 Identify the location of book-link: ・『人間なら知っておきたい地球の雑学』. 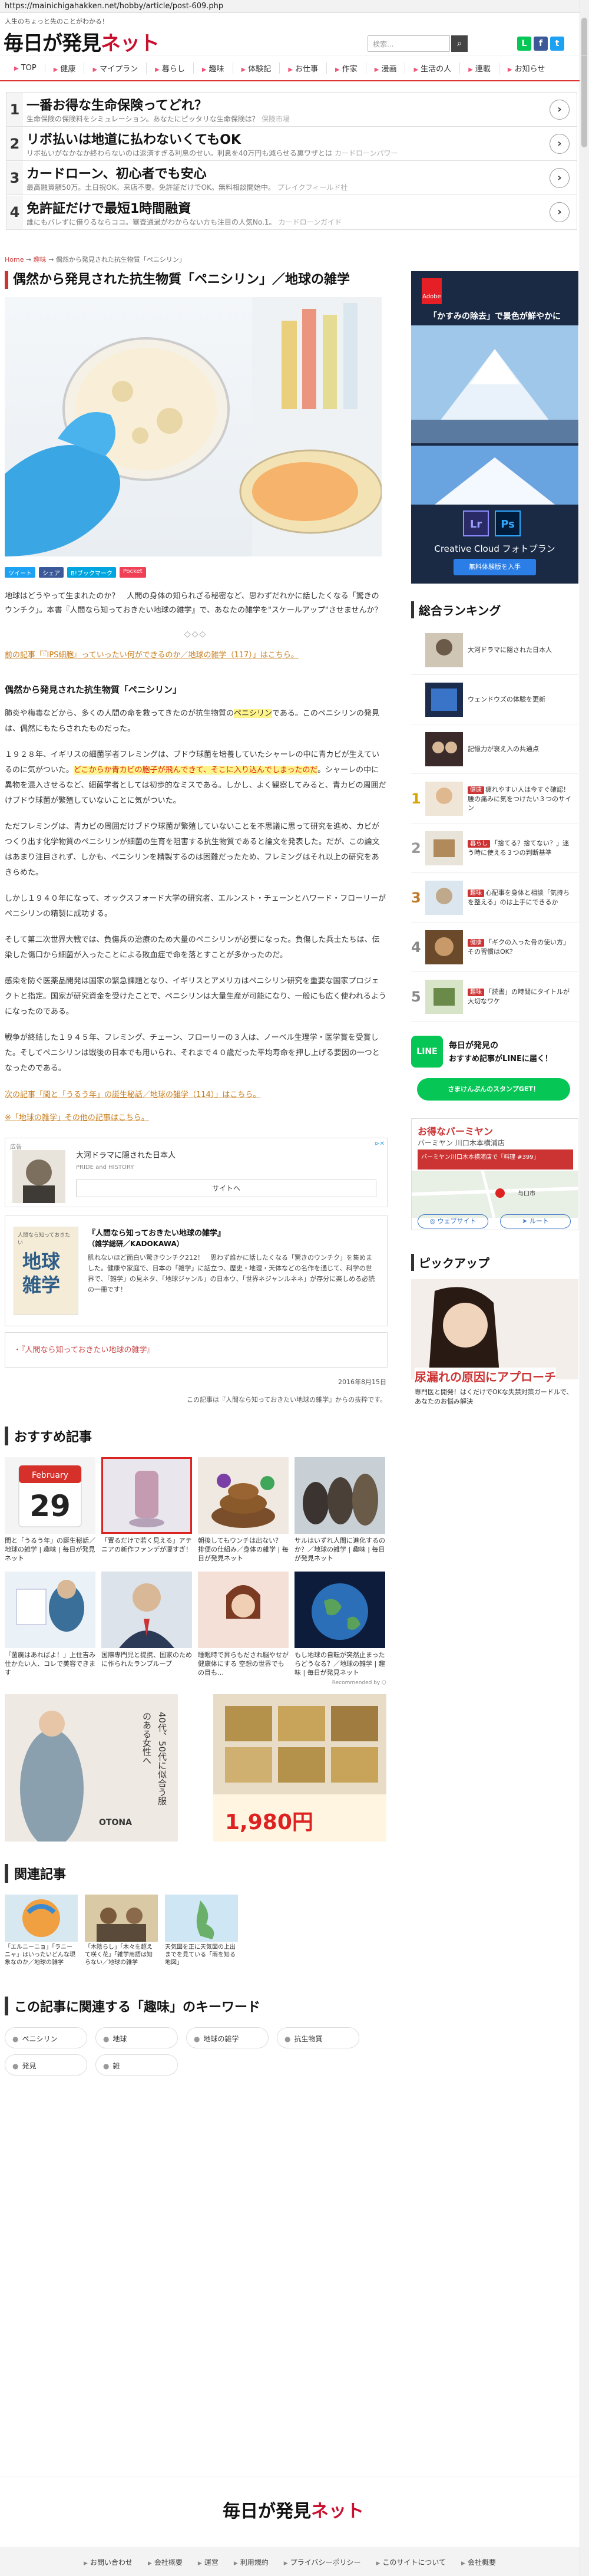
(196, 1350).